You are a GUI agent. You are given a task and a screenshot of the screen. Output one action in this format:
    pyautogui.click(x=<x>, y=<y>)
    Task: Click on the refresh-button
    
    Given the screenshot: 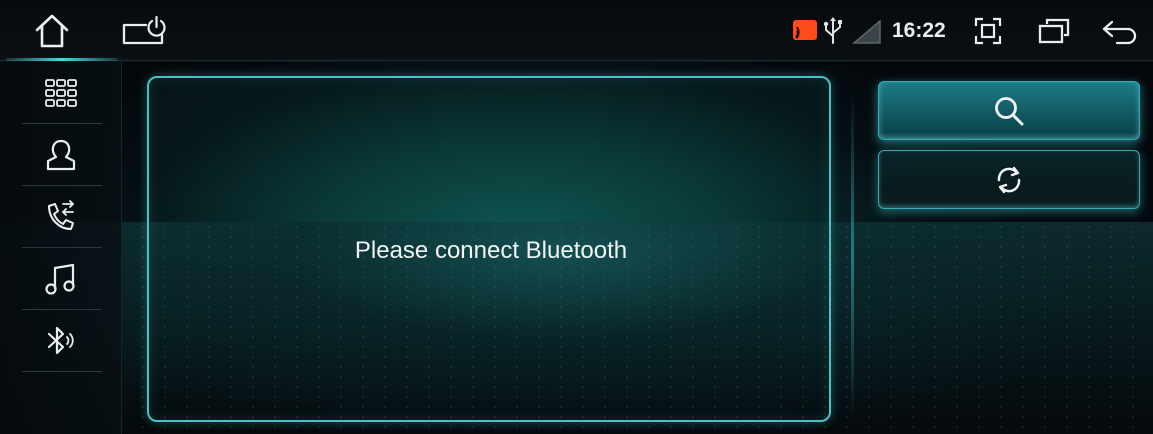 What is the action you would take?
    pyautogui.click(x=1009, y=179)
    